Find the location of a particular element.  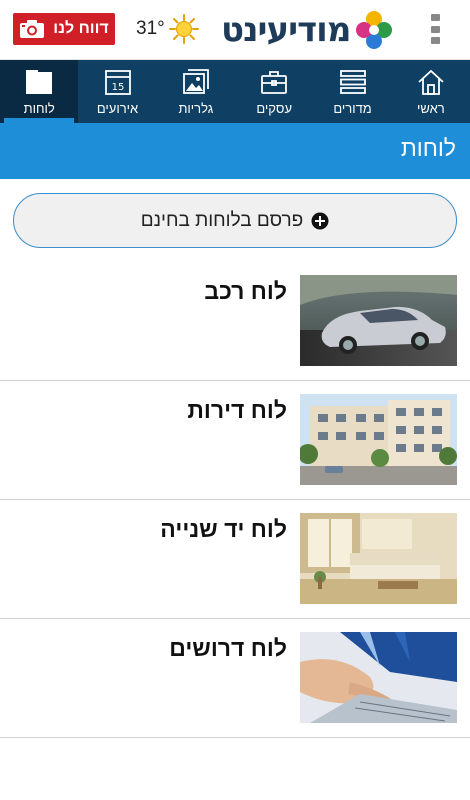

list-item: לוח רכב is located at coordinates (235, 321).